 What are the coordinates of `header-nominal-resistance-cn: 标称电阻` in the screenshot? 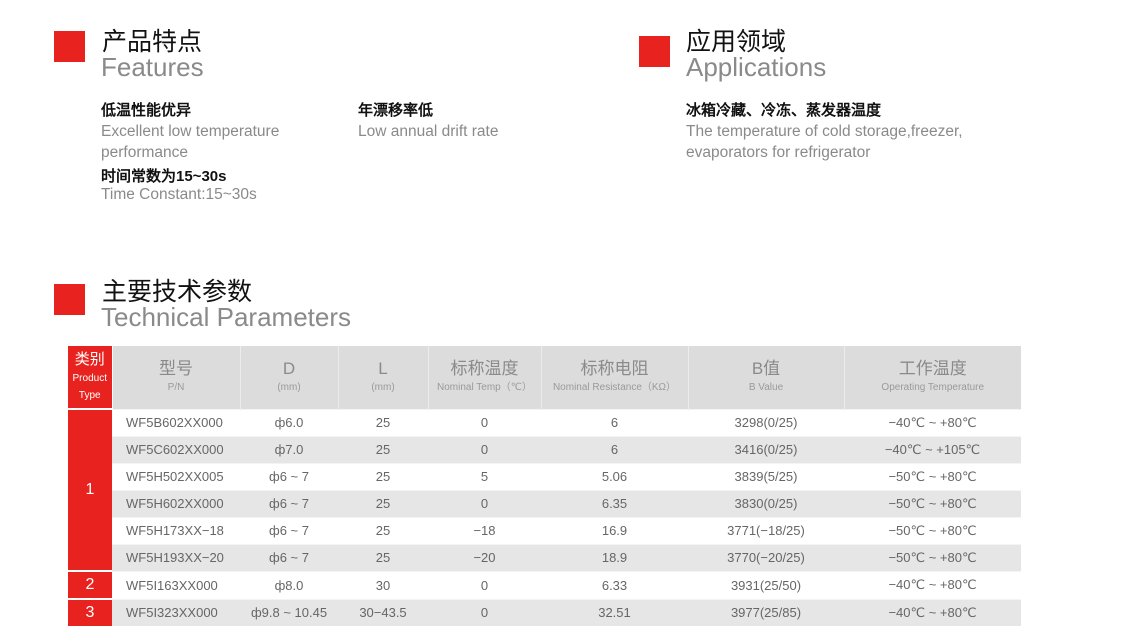 It's located at (614, 369).